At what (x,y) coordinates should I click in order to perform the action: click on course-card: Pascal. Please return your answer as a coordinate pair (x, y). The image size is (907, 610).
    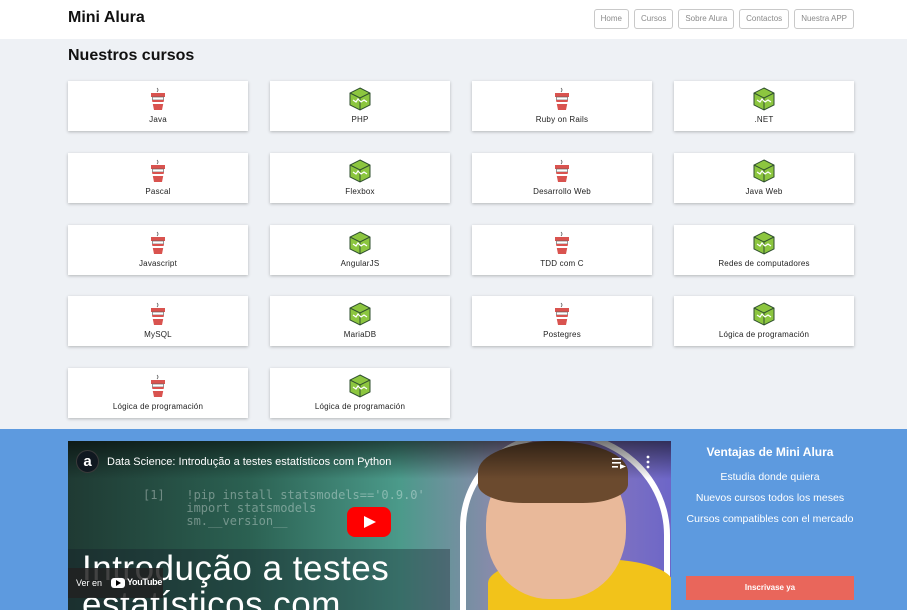
    Looking at the image, I should click on (158, 178).